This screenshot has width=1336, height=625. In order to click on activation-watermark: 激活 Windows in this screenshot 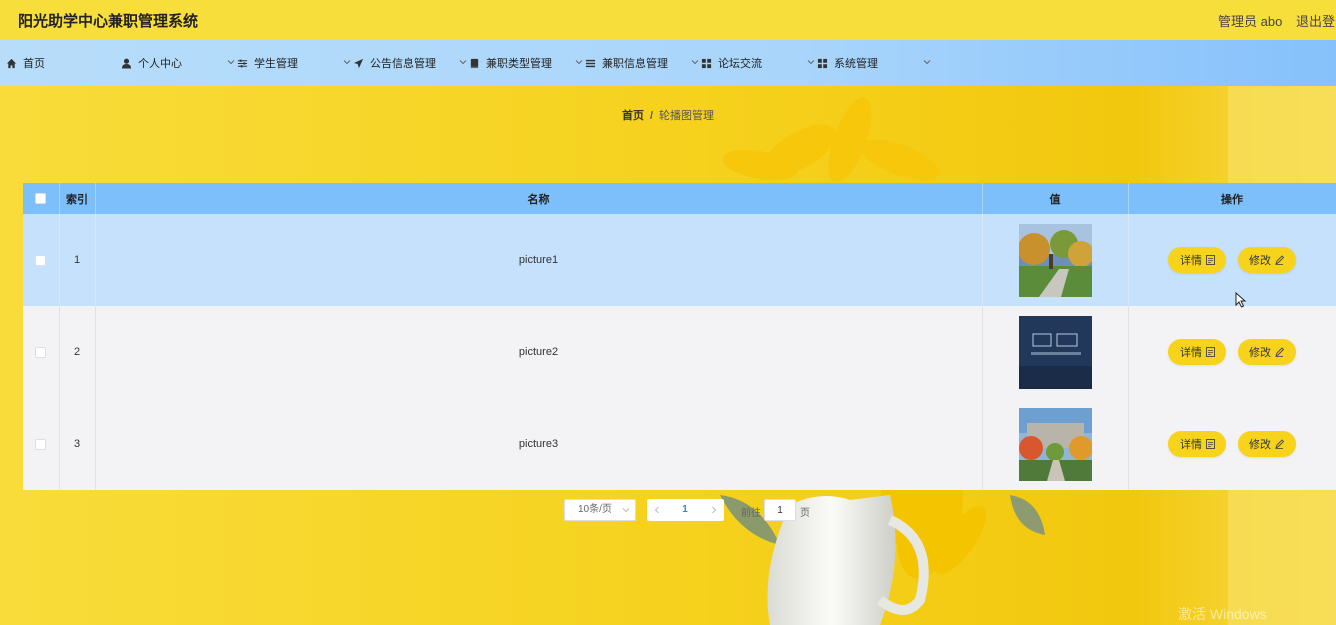, I will do `click(1222, 614)`.